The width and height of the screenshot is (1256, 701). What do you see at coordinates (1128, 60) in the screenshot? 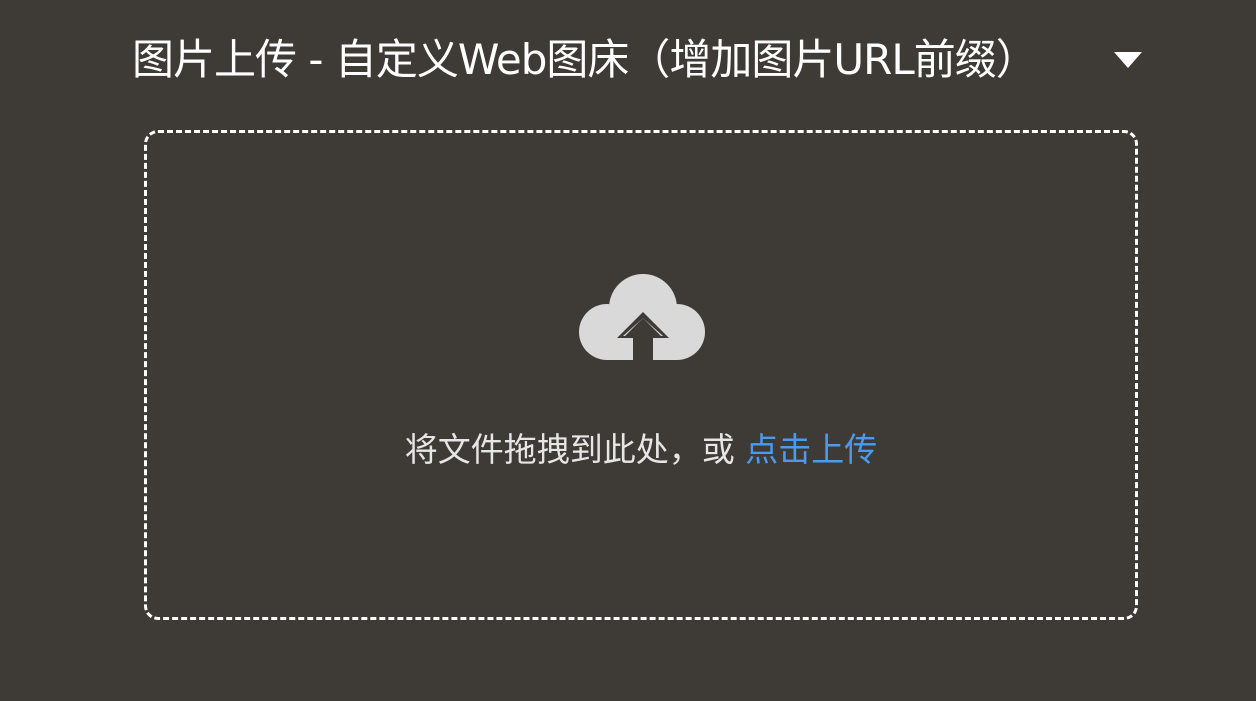
I see `triangle-down-icon` at bounding box center [1128, 60].